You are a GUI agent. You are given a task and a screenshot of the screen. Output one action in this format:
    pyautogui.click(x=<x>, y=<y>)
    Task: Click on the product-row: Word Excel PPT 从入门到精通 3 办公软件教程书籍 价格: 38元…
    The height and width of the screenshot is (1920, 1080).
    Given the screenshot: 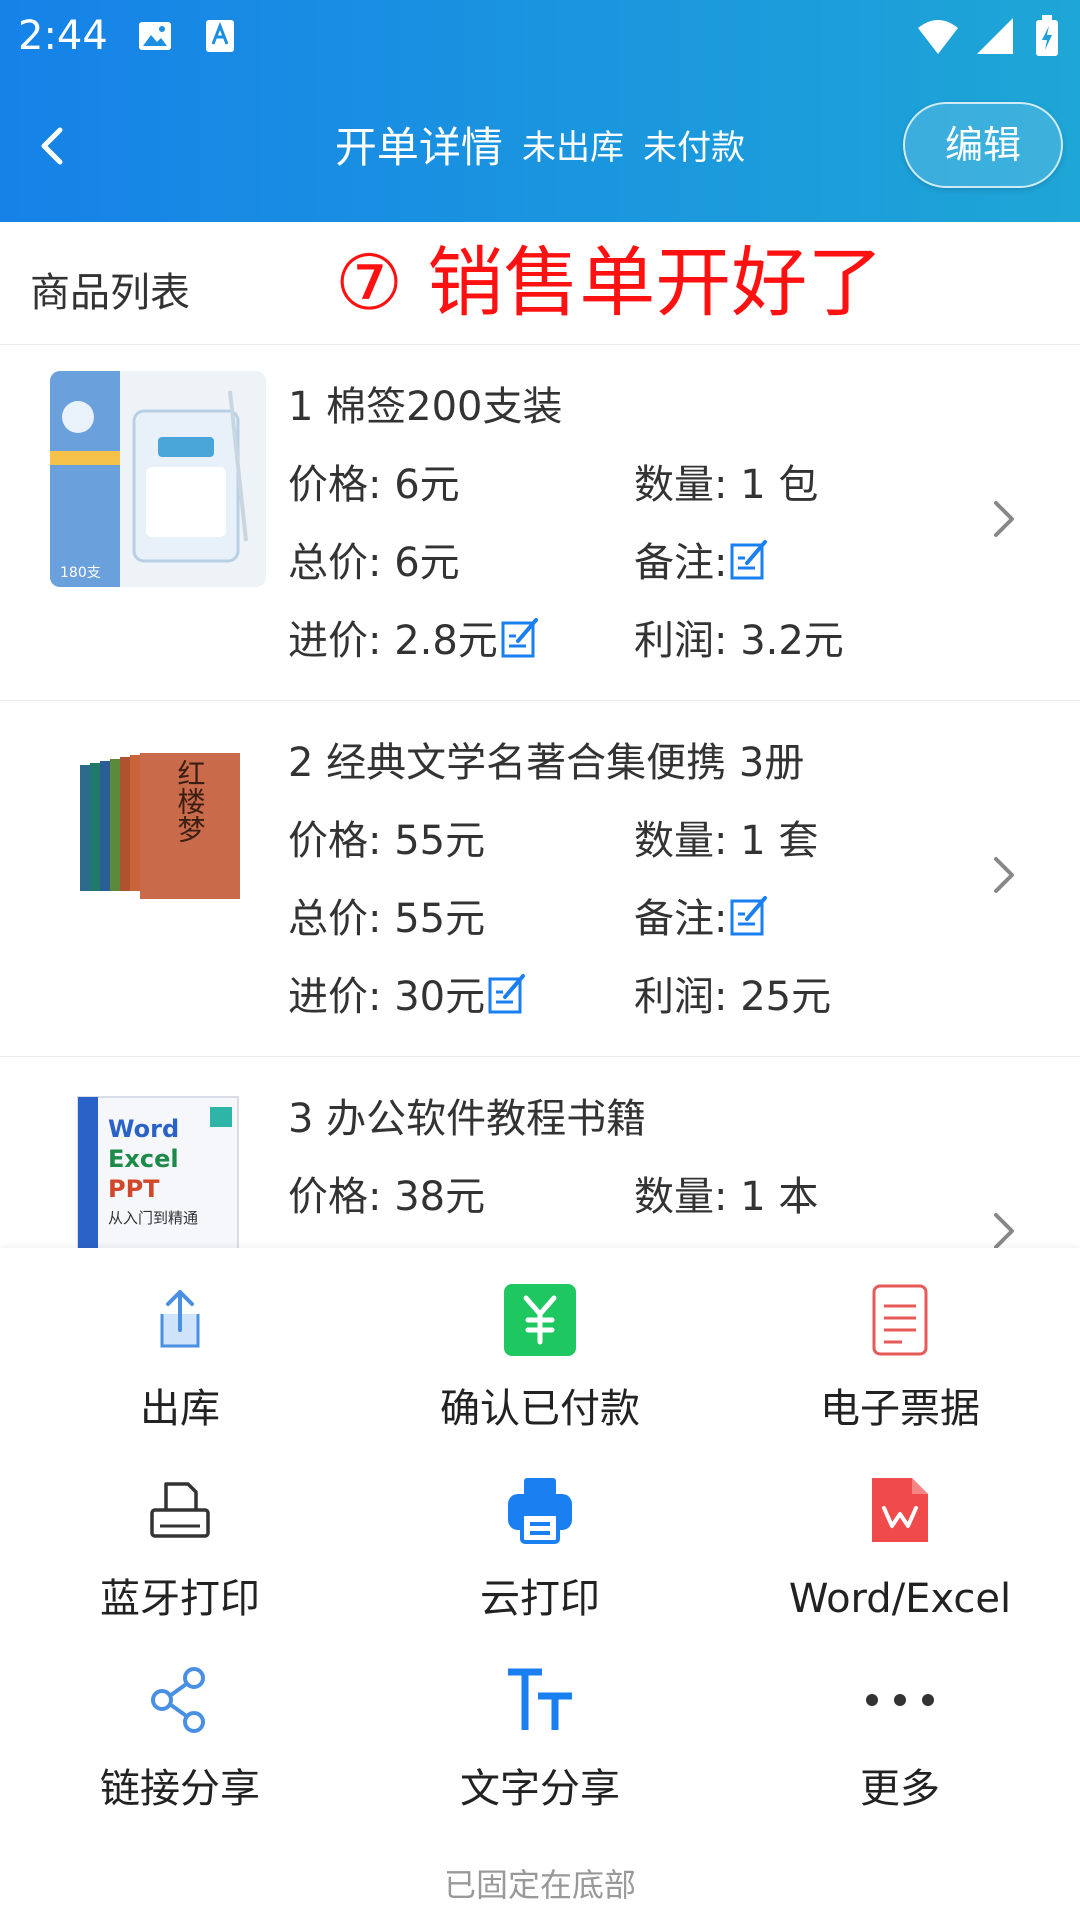 What is the action you would take?
    pyautogui.click(x=540, y=1152)
    